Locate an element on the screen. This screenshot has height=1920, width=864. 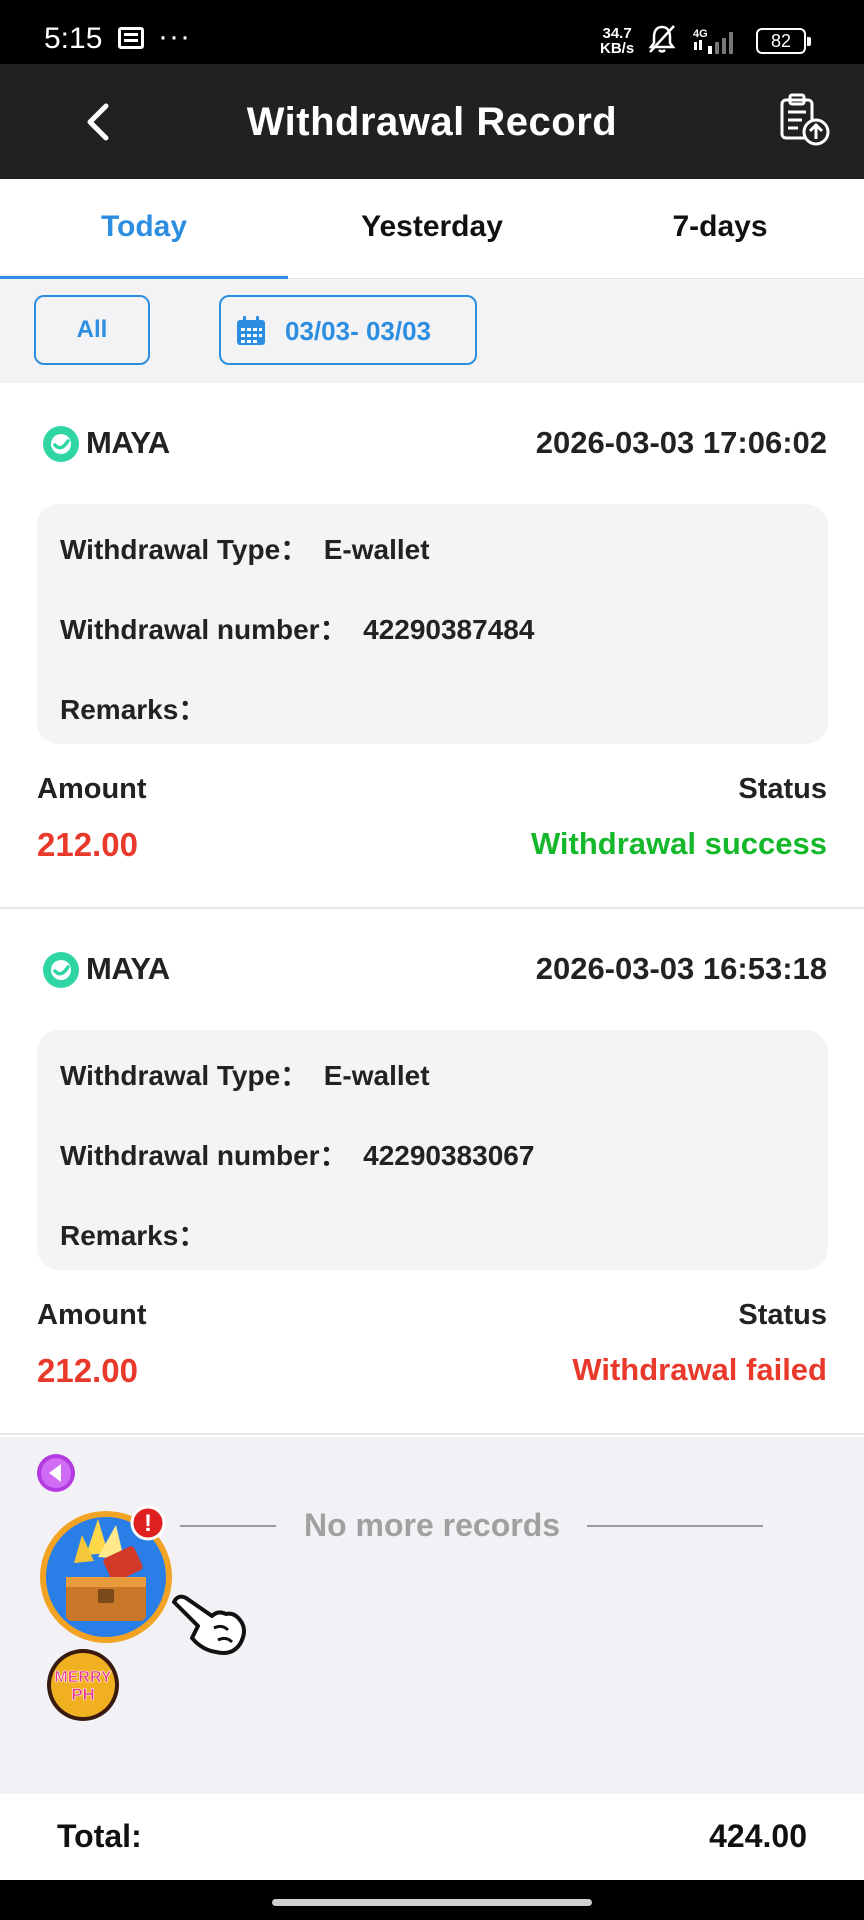
merry-ph-logo: MERRY PH is located at coordinates (83, 1685).